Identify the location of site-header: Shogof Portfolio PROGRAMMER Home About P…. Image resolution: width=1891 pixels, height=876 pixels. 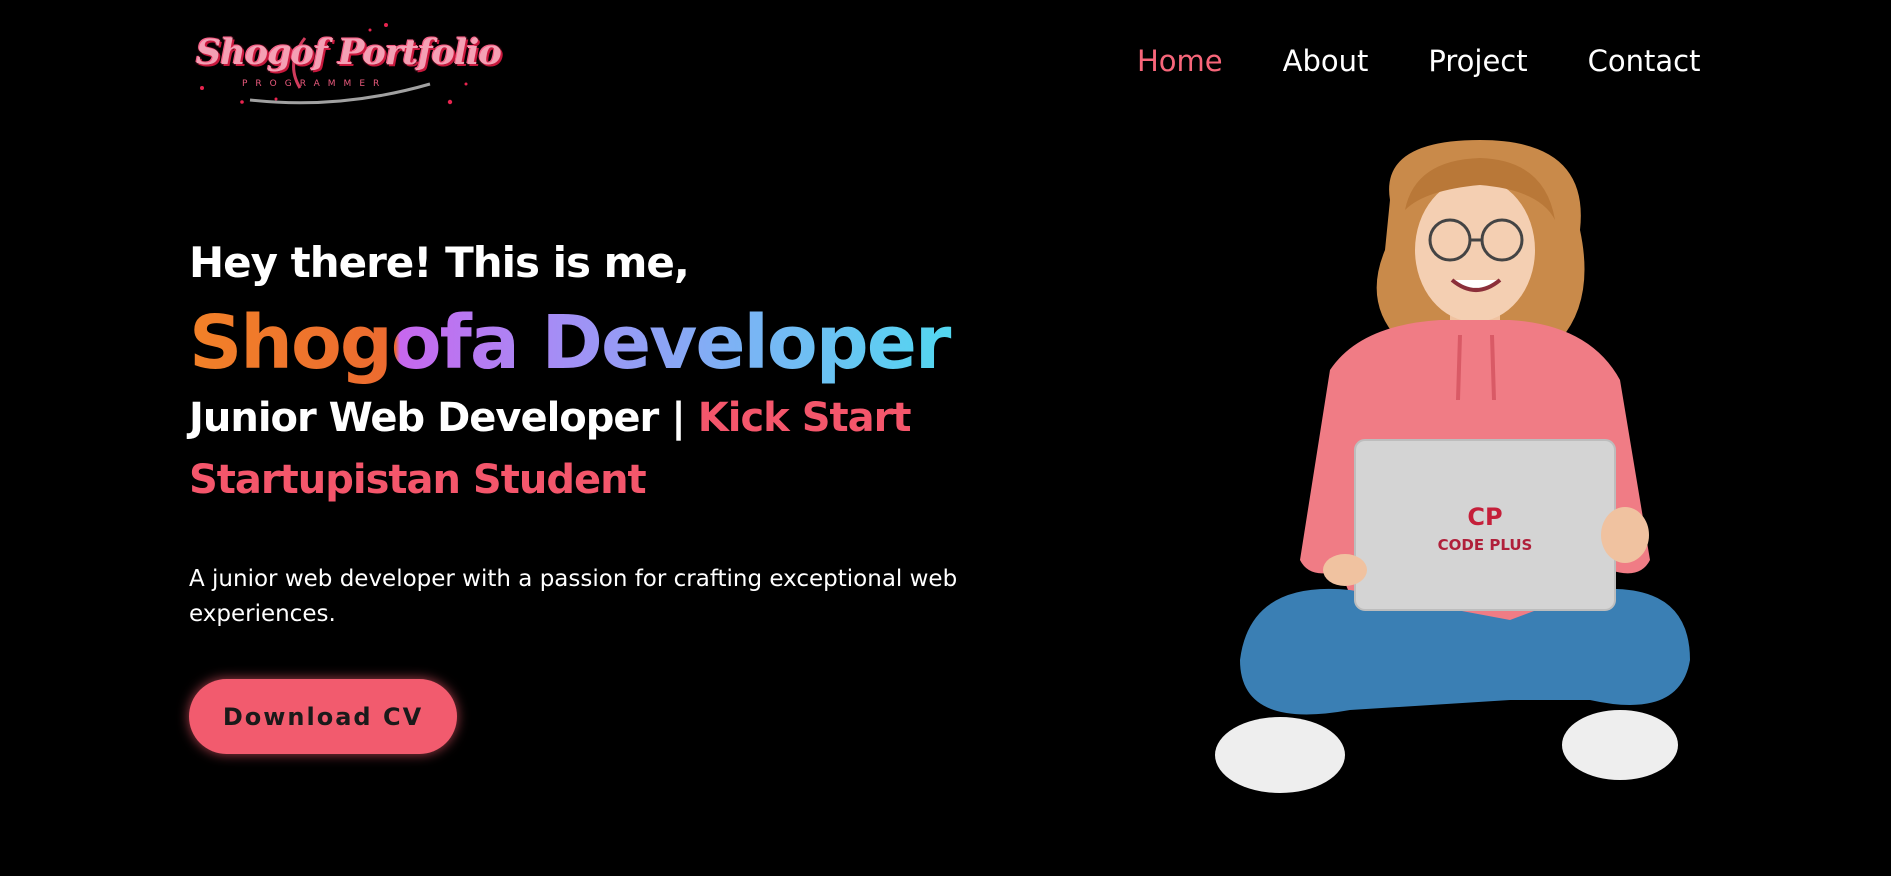
(945, 65).